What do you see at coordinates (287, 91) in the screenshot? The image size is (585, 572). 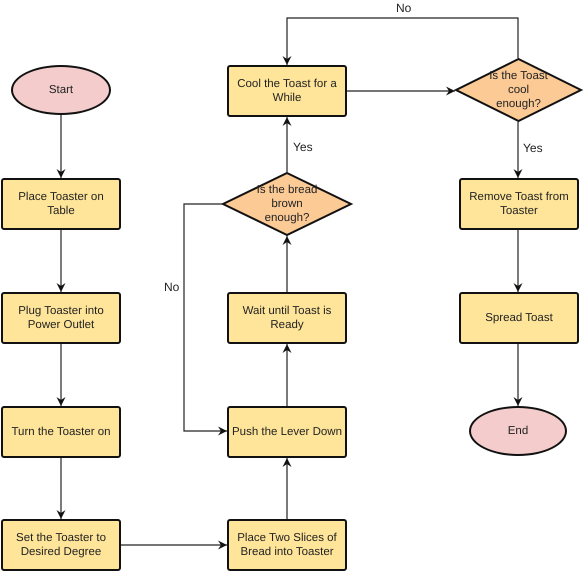 I see `process-step: Cool the Toast for a While` at bounding box center [287, 91].